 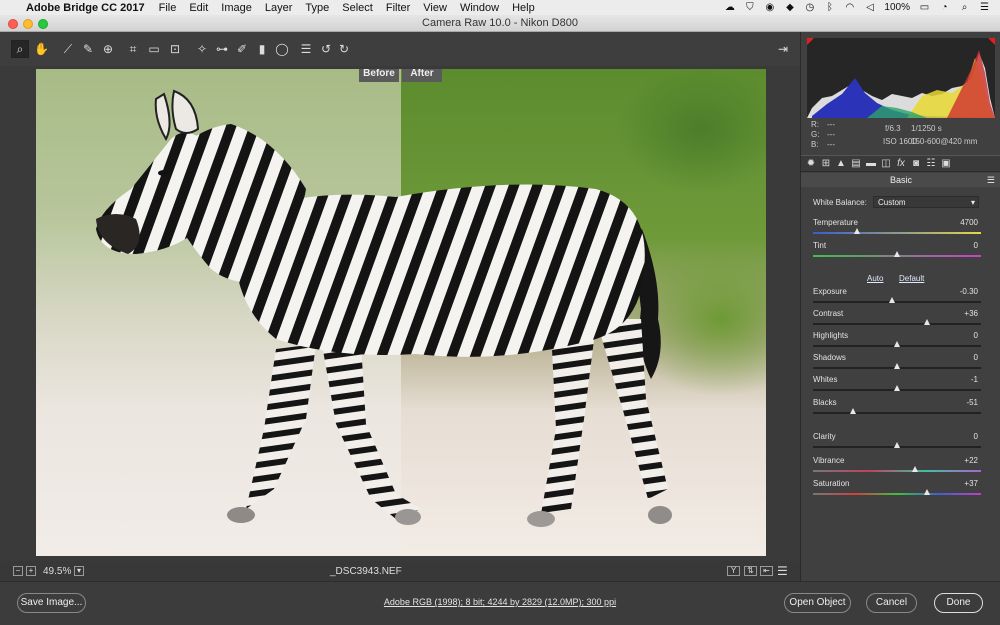 What do you see at coordinates (306, 49) in the screenshot?
I see `presets-list-icon: ☰` at bounding box center [306, 49].